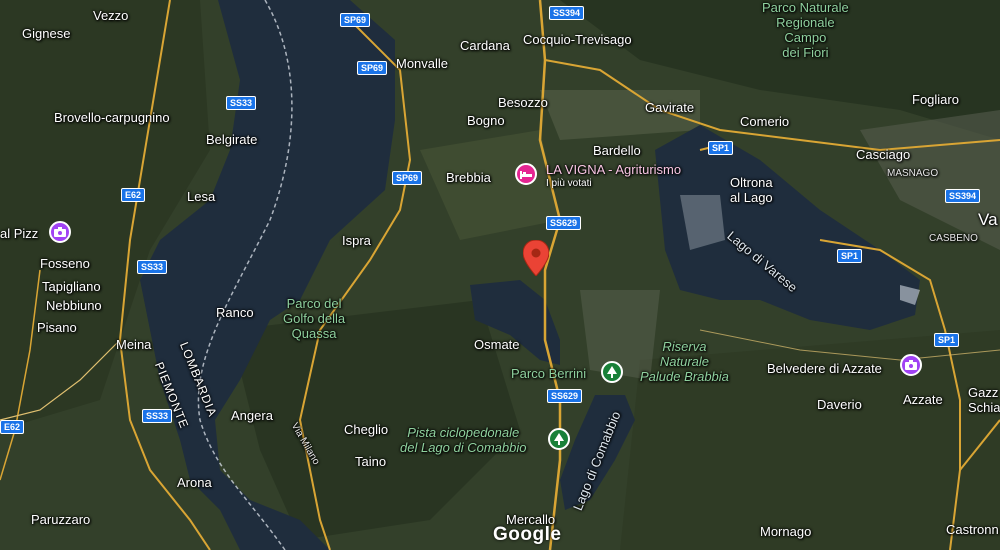 The height and width of the screenshot is (550, 1000). I want to click on place-osmate: Osmate, so click(497, 344).